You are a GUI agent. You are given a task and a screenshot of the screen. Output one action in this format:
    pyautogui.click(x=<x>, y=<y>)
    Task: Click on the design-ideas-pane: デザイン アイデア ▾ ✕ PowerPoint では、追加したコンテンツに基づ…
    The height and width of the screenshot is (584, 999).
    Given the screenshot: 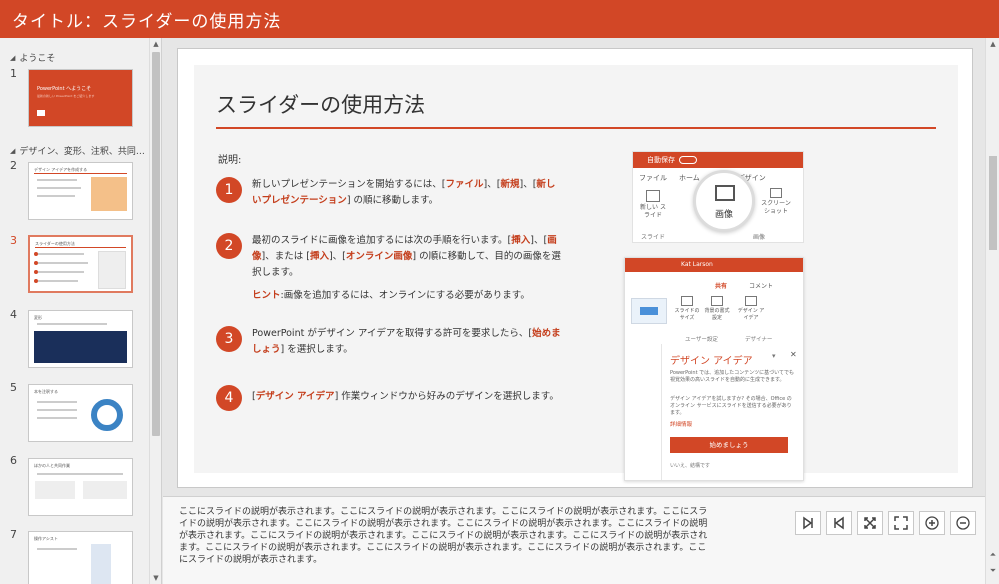 What is the action you would take?
    pyautogui.click(x=732, y=412)
    